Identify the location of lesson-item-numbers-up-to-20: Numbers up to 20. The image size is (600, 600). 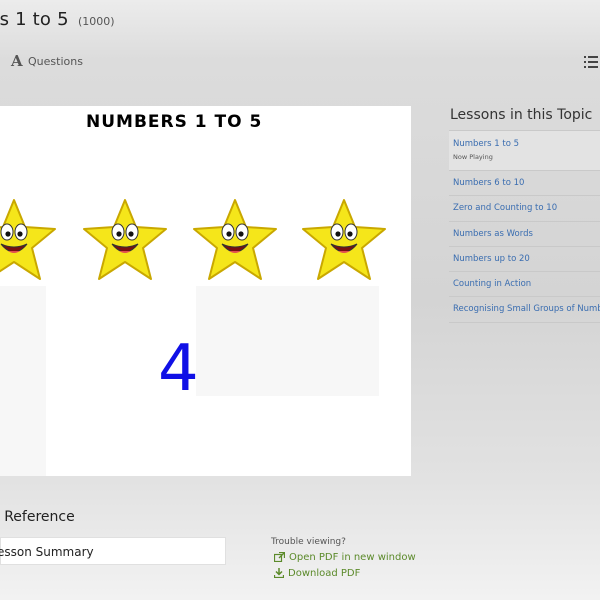
(524, 260).